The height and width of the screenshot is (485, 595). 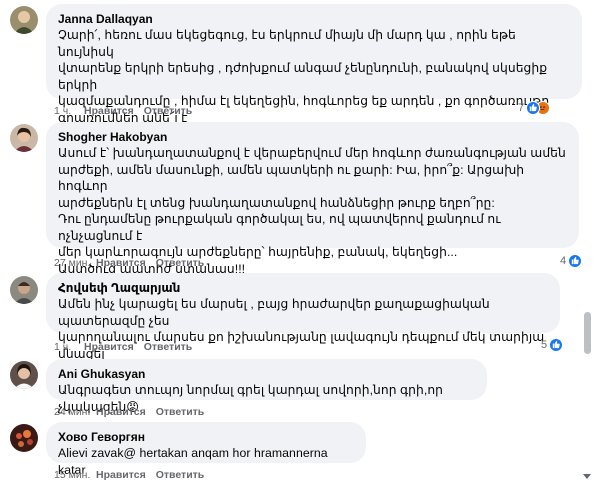 What do you see at coordinates (75, 263) in the screenshot?
I see `comment-time: 27 мин.` at bounding box center [75, 263].